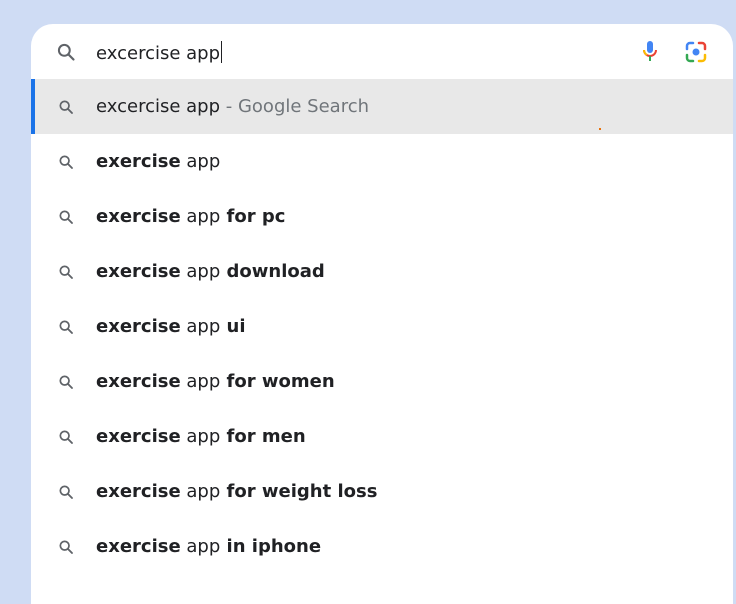  I want to click on suggestion-text: exercise app ui, so click(171, 327).